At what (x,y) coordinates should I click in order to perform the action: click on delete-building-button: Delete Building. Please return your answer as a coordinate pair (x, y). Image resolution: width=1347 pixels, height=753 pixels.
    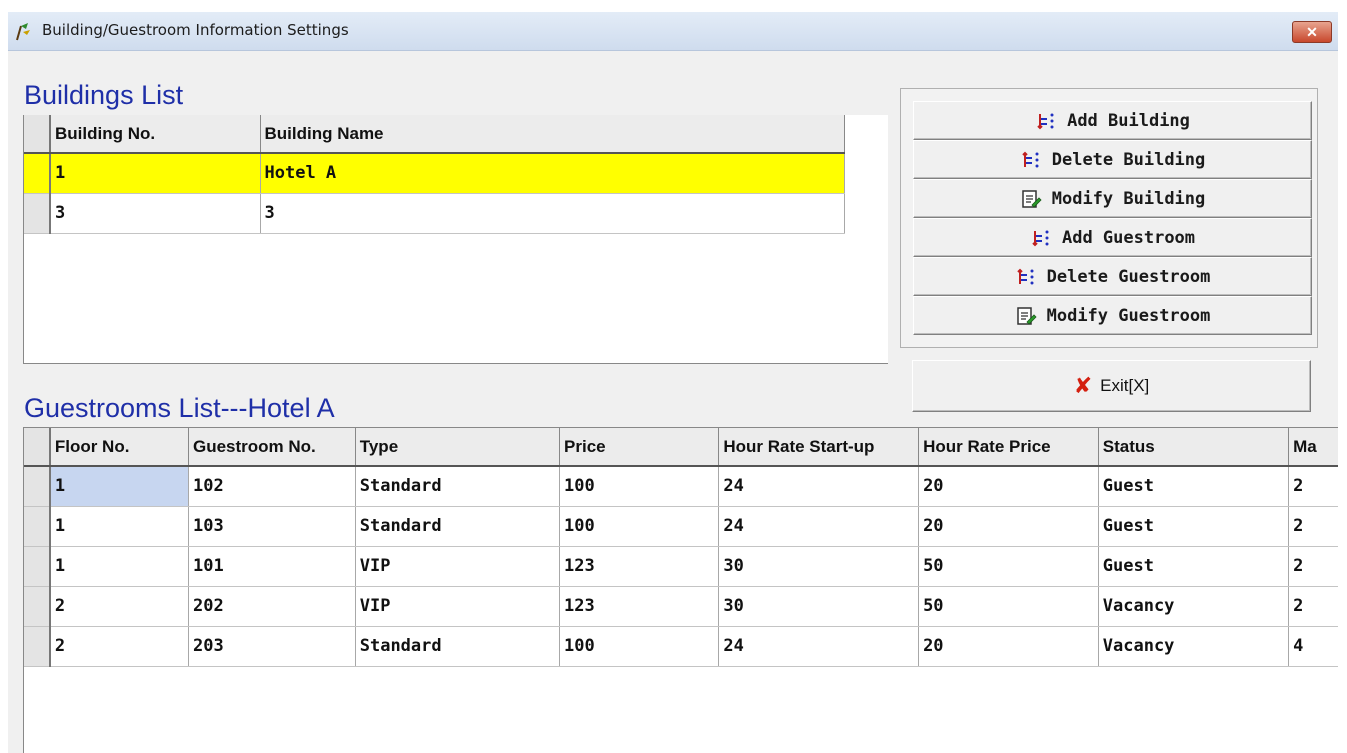
    Looking at the image, I should click on (1112, 159).